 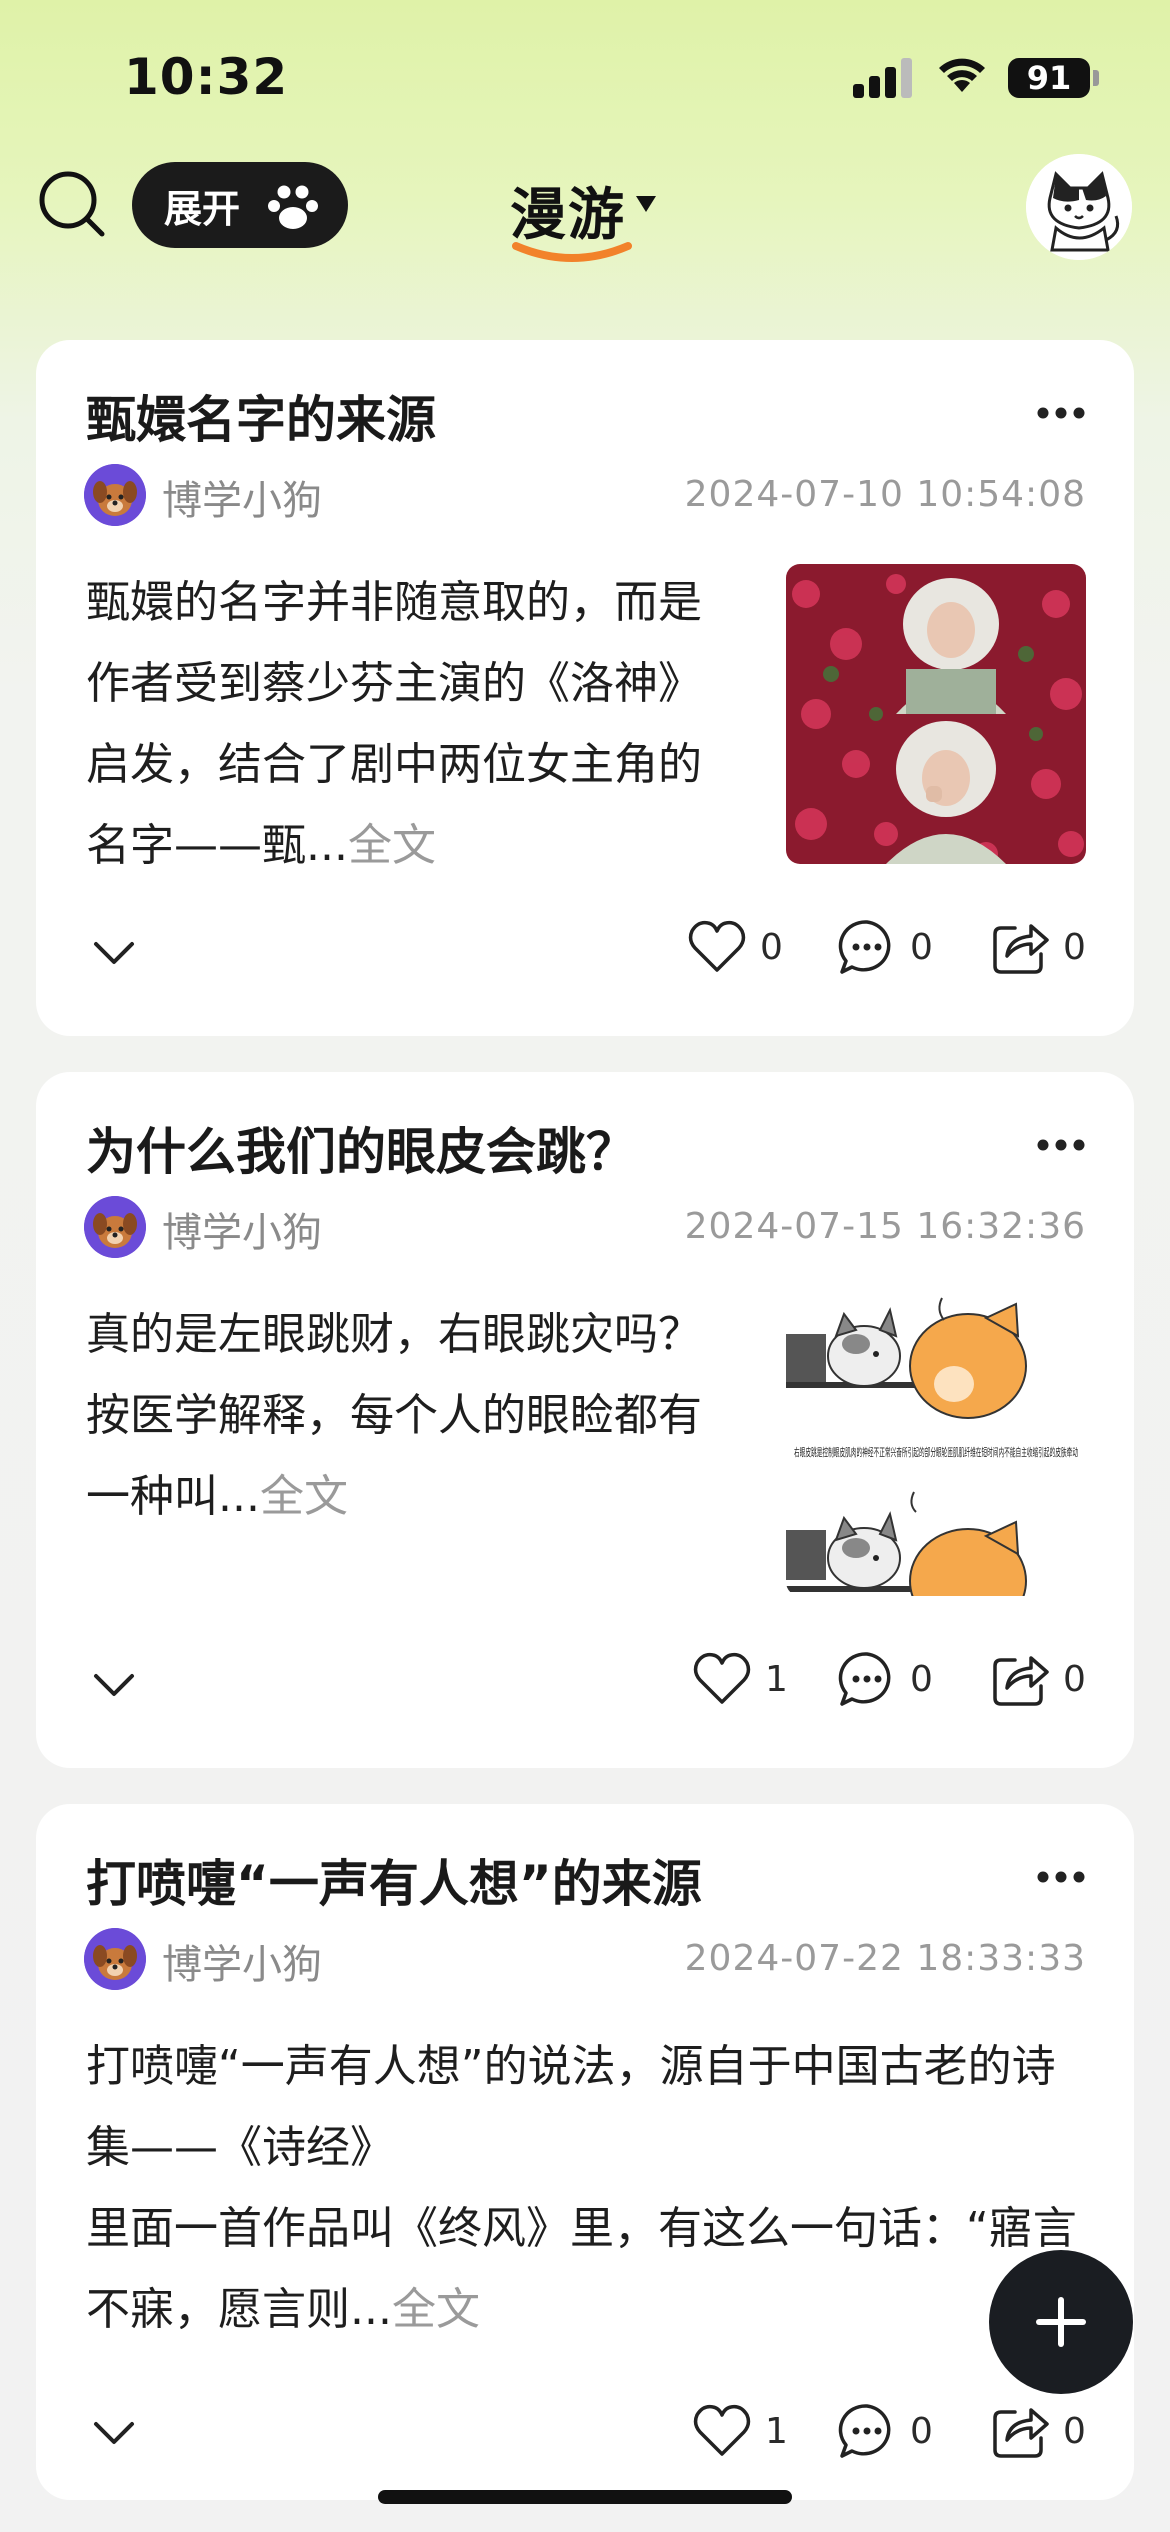 I want to click on battery-cap, so click(x=1096, y=78).